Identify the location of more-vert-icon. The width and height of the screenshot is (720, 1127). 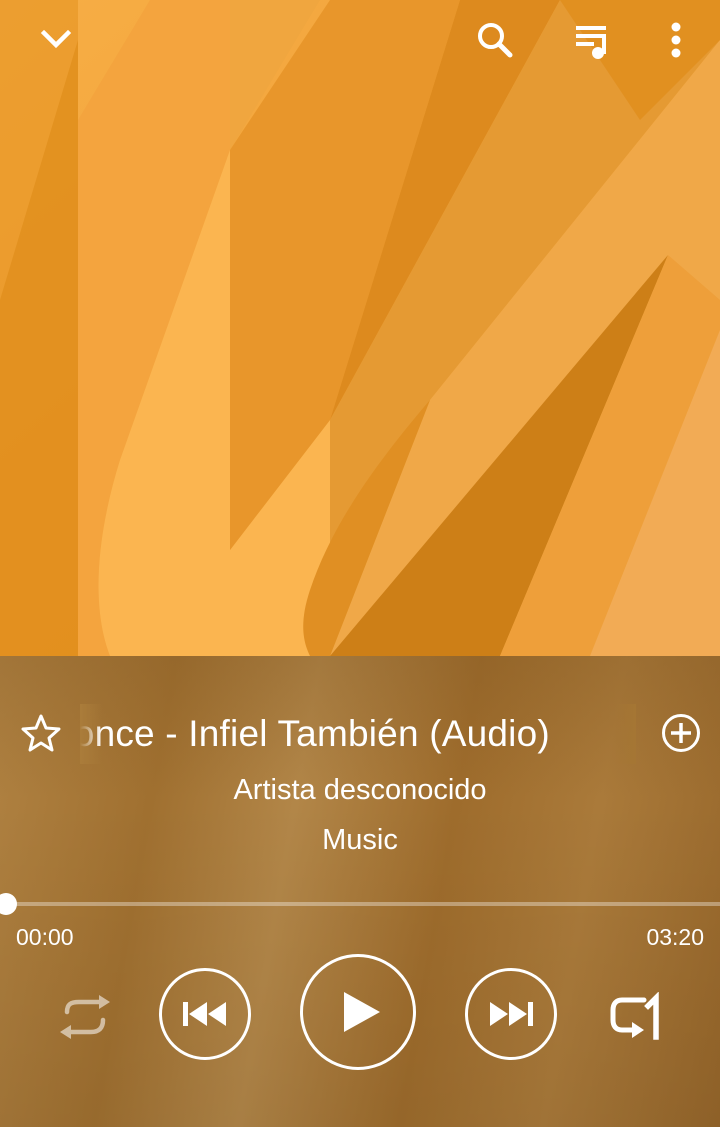
(676, 40).